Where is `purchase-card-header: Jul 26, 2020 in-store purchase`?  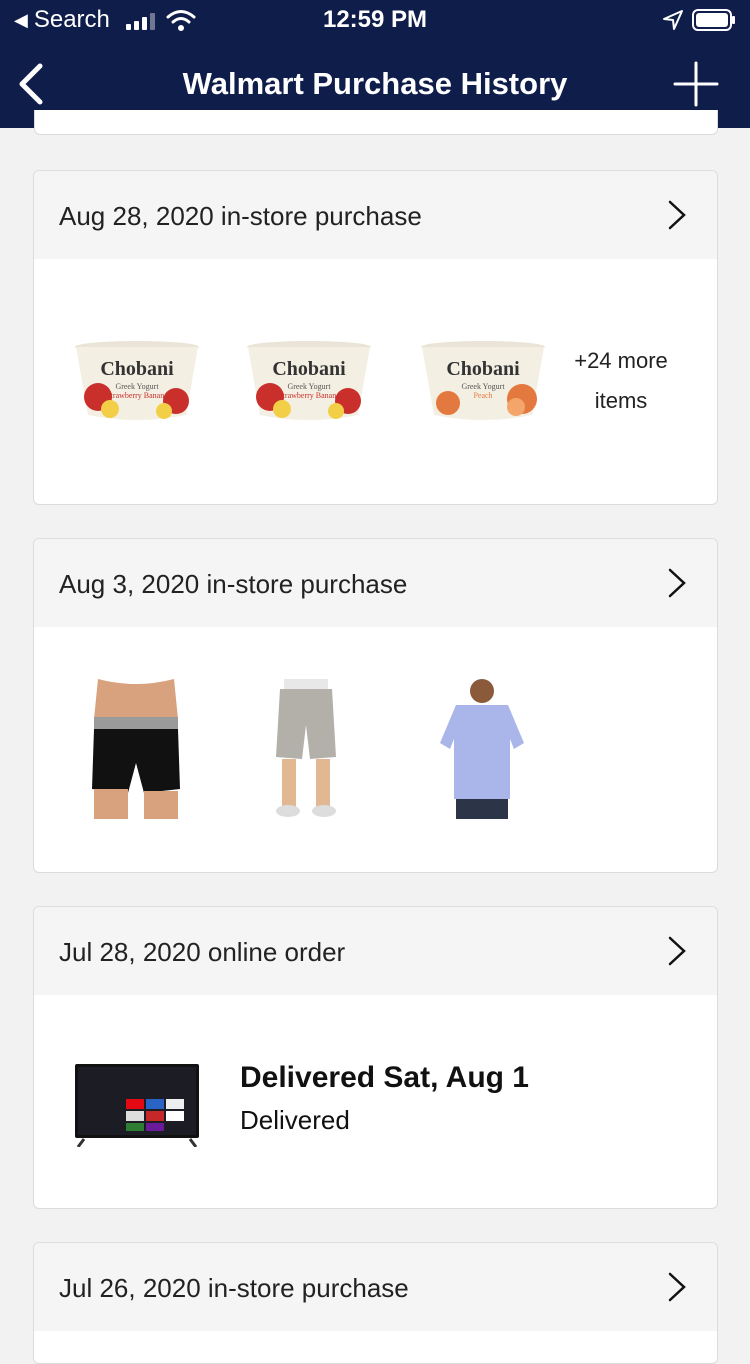 purchase-card-header: Jul 26, 2020 in-store purchase is located at coordinates (375, 1287).